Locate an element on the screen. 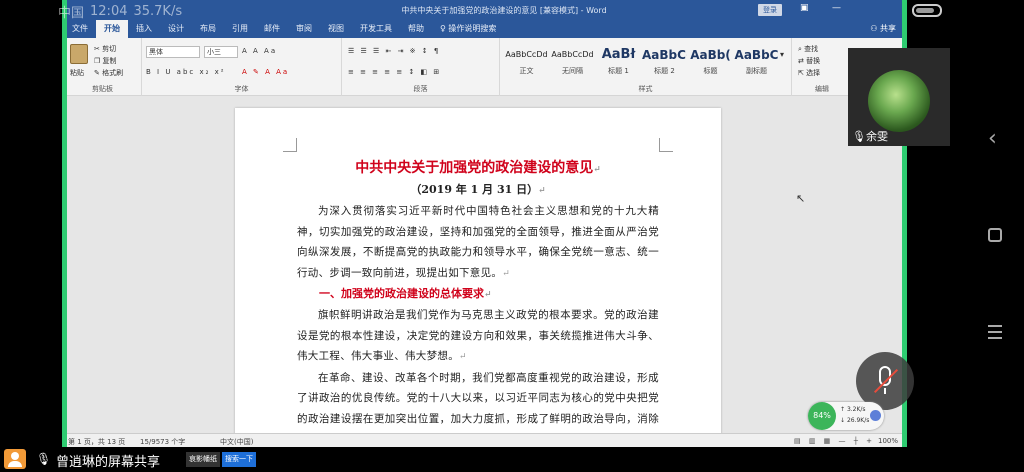 The height and width of the screenshot is (472, 1024). style-name: 无间隔 is located at coordinates (572, 71).